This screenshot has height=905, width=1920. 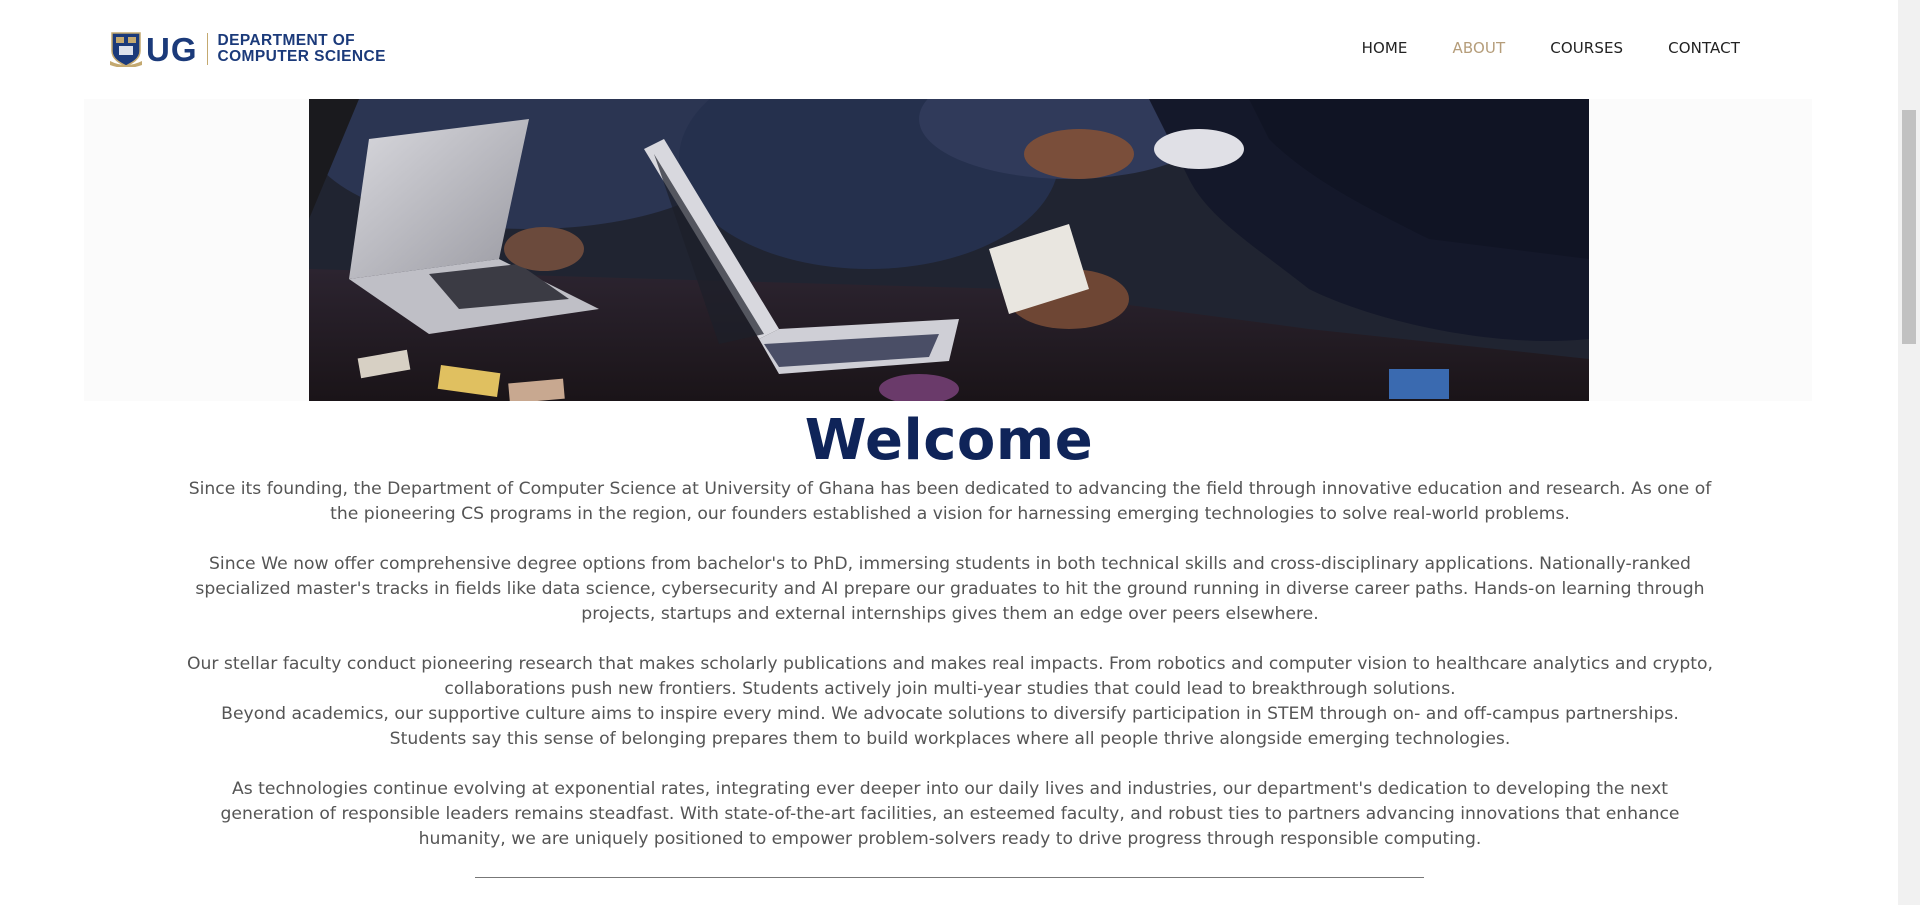 What do you see at coordinates (1586, 48) in the screenshot?
I see `nav-courses: COURSES` at bounding box center [1586, 48].